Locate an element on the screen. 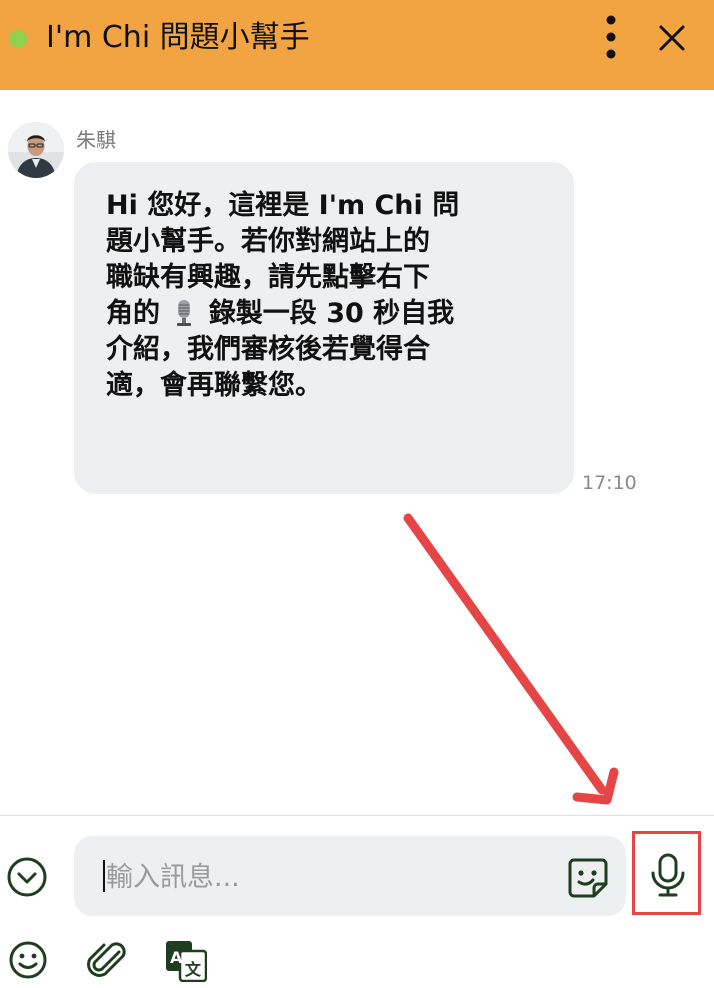 The width and height of the screenshot is (714, 988). emoji-button is located at coordinates (28, 960).